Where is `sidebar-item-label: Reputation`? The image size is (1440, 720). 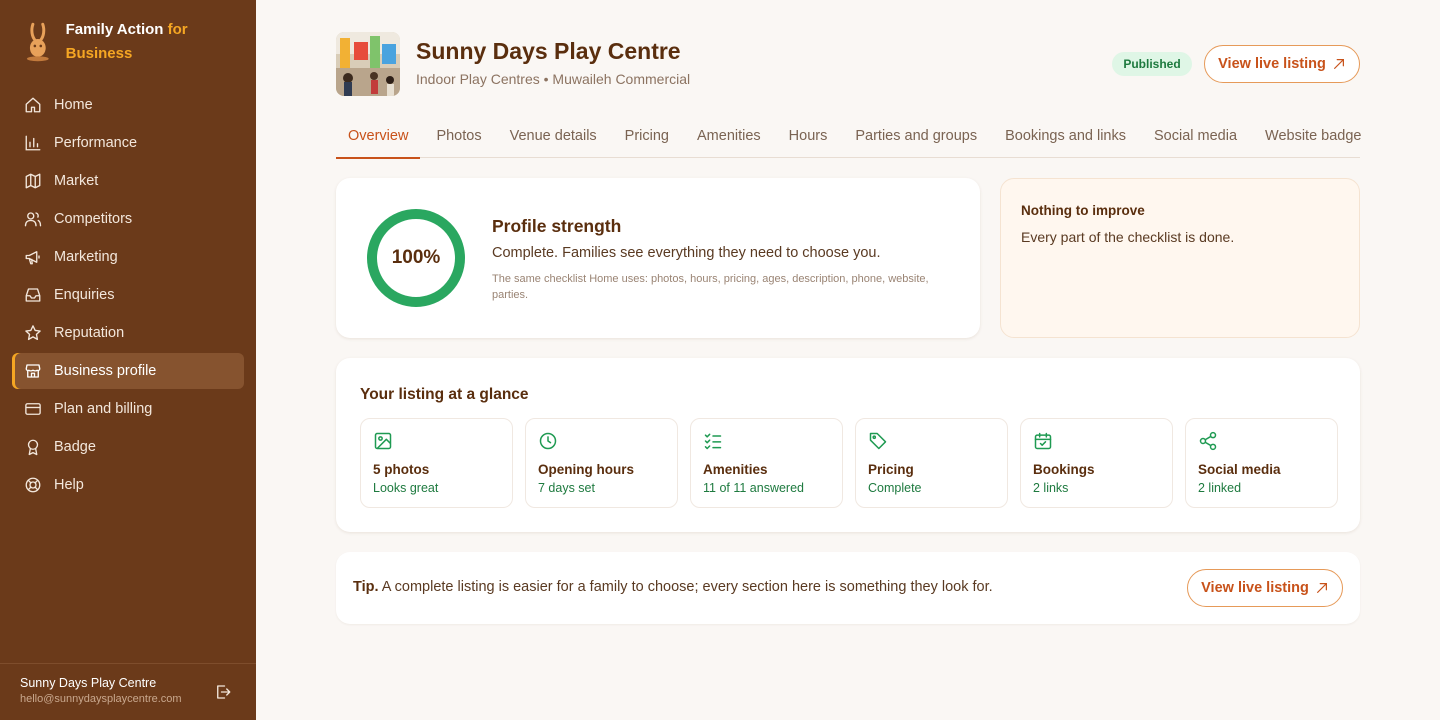
sidebar-item-label: Reputation is located at coordinates (89, 333).